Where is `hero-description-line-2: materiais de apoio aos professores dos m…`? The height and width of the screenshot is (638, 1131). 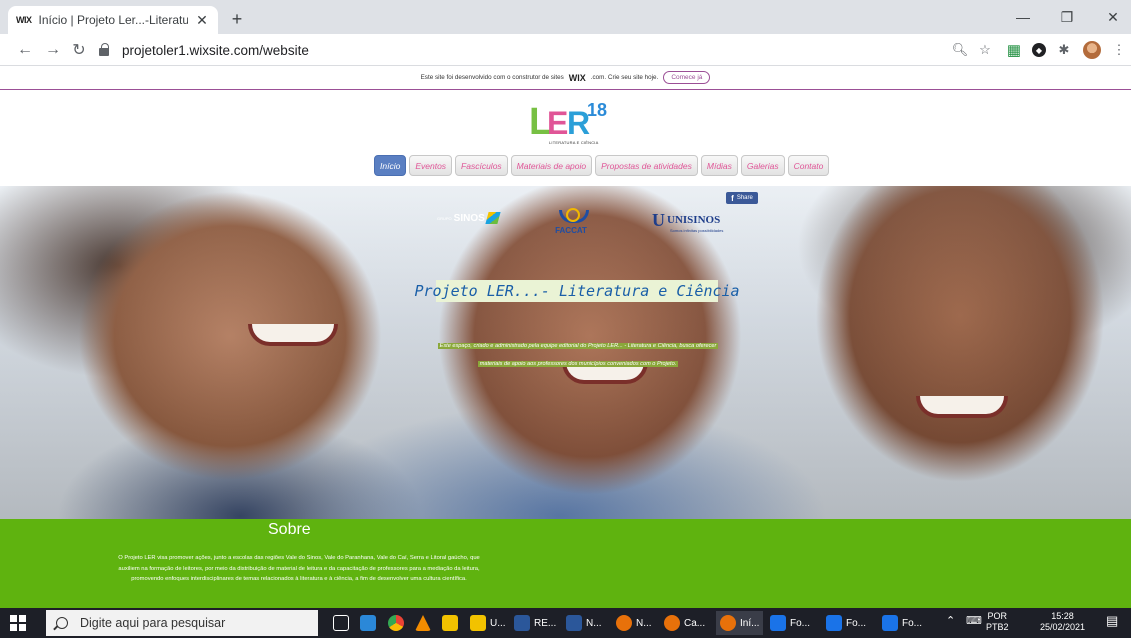
hero-description-line-2: materiais de apoio aos professores dos m… is located at coordinates (578, 364).